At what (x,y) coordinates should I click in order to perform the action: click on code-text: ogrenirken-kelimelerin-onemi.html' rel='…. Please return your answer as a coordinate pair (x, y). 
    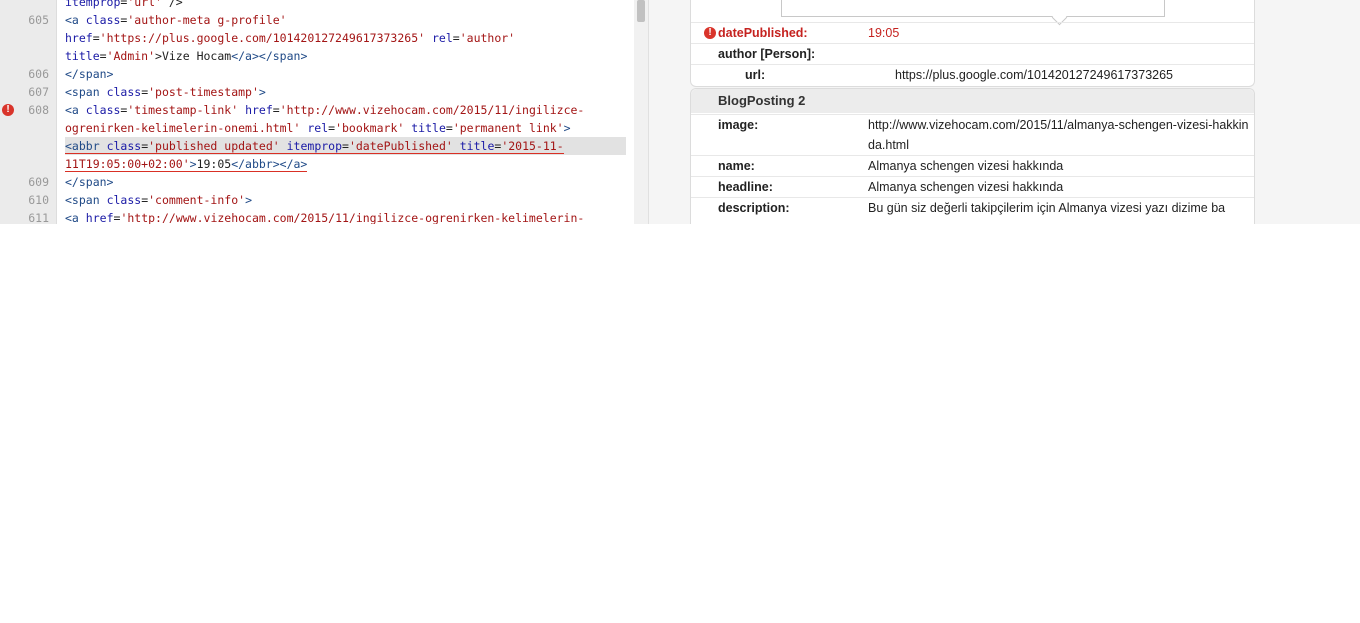
    Looking at the image, I should click on (318, 128).